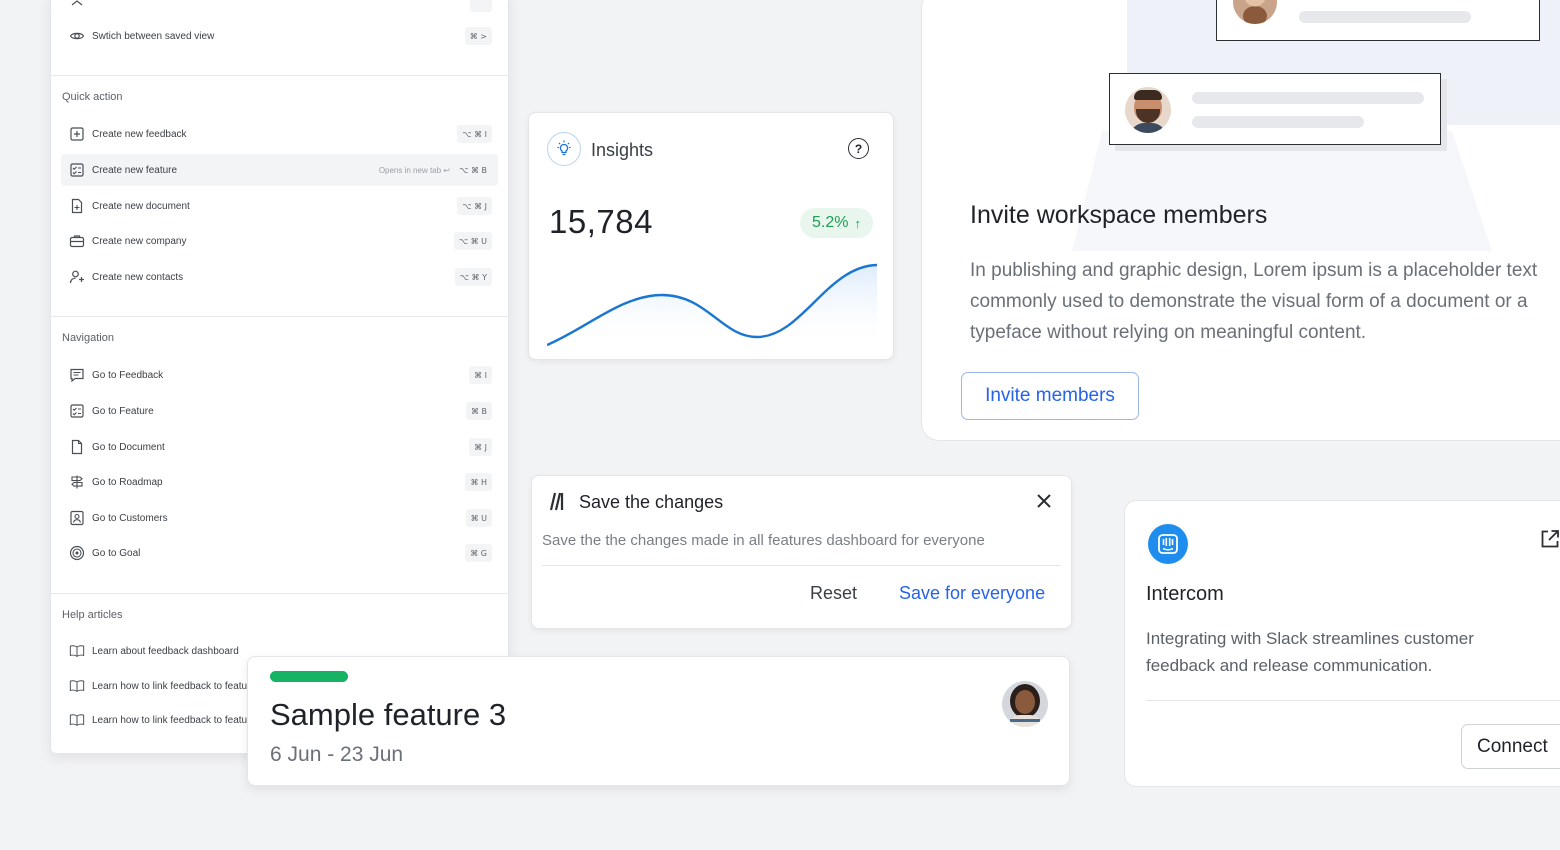 The width and height of the screenshot is (1560, 850). Describe the element at coordinates (128, 375) in the screenshot. I see `palette-item-label: Go to Feedback` at that location.